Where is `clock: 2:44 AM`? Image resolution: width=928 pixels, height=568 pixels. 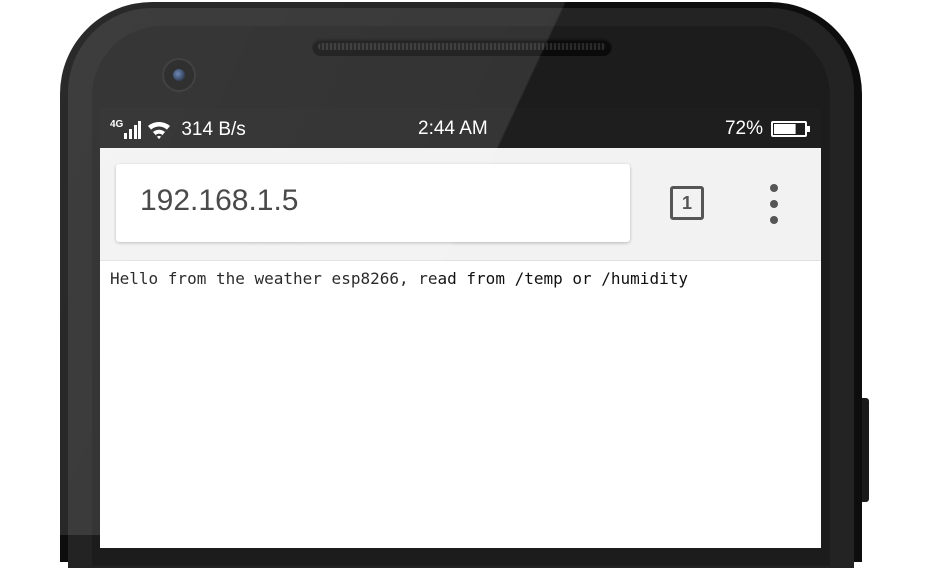 clock: 2:44 AM is located at coordinates (453, 128).